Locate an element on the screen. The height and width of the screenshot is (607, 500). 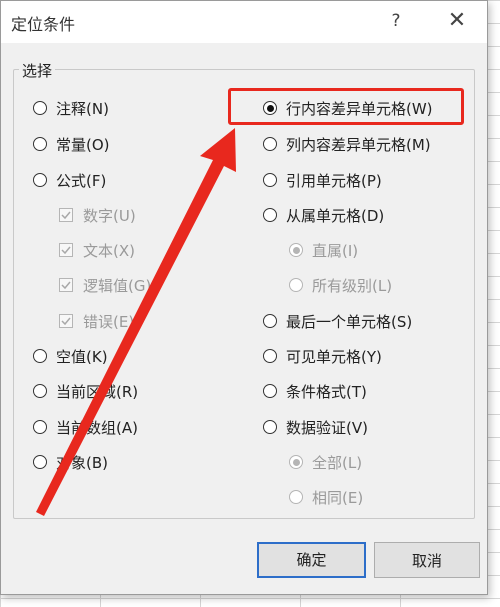
radio-objects: 对象(B) is located at coordinates (70, 462).